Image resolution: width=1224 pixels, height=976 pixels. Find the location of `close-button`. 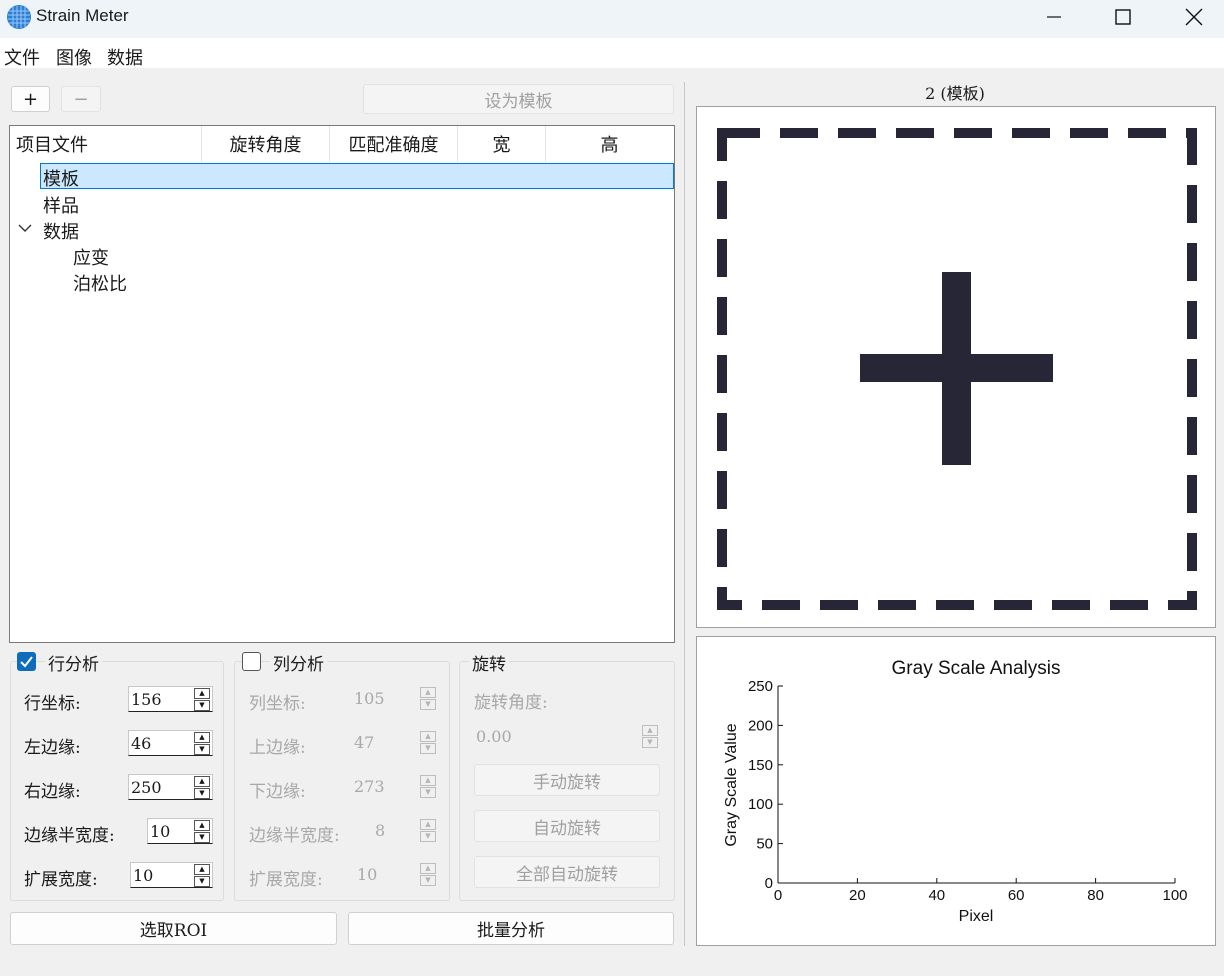

close-button is located at coordinates (1191, 17).